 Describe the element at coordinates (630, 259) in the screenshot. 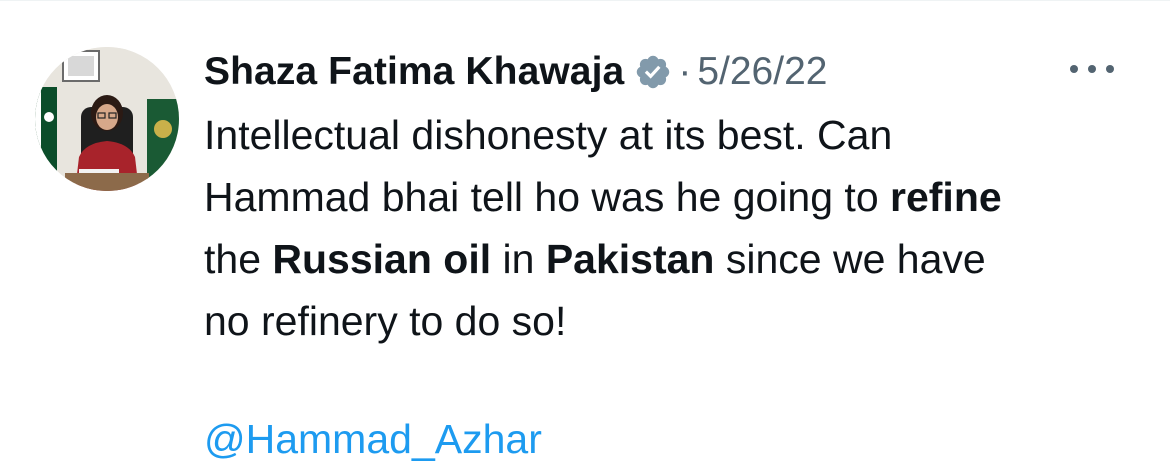

I see `bold-text: Pakistan` at that location.